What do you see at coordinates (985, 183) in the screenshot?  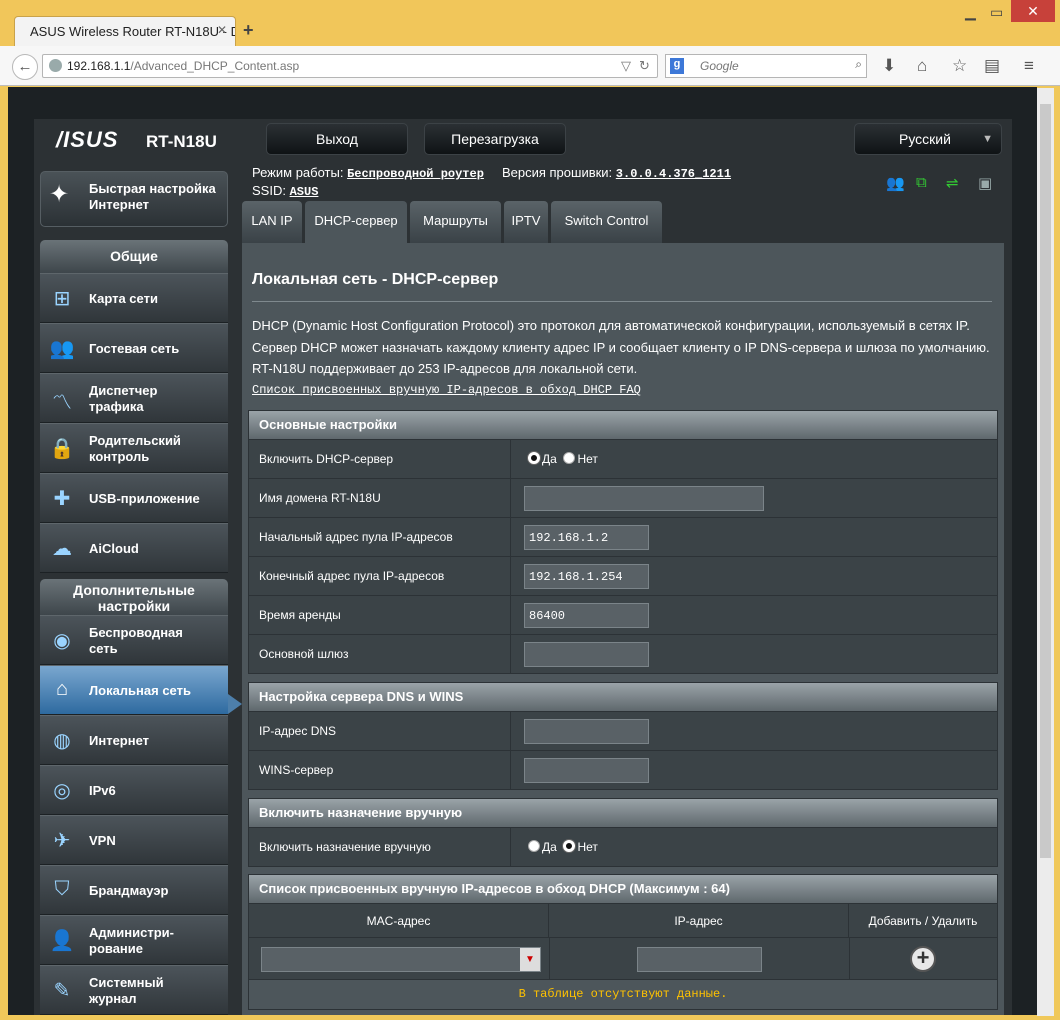 I see `printer-status-icon: ▣` at bounding box center [985, 183].